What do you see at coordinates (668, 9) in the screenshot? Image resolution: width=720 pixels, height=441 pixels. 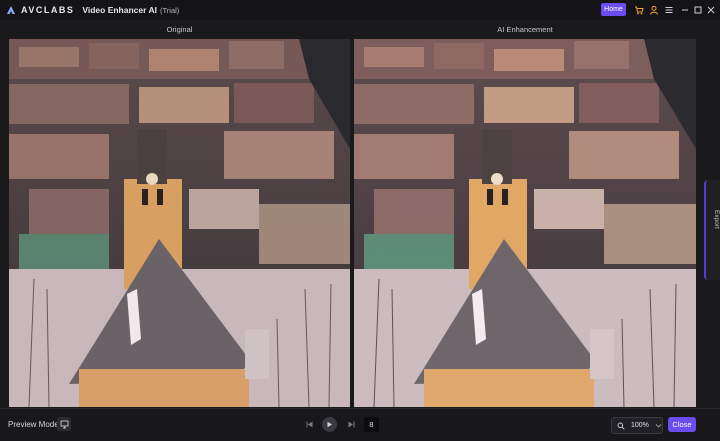 I see `menu-icon` at bounding box center [668, 9].